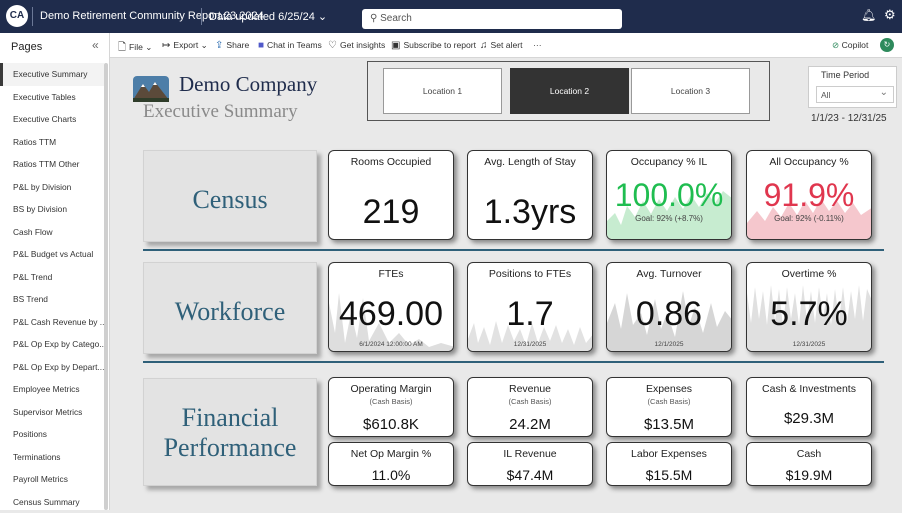 This screenshot has width=902, height=513. What do you see at coordinates (868, 15) in the screenshot?
I see `notification-icon: 🔔︎` at bounding box center [868, 15].